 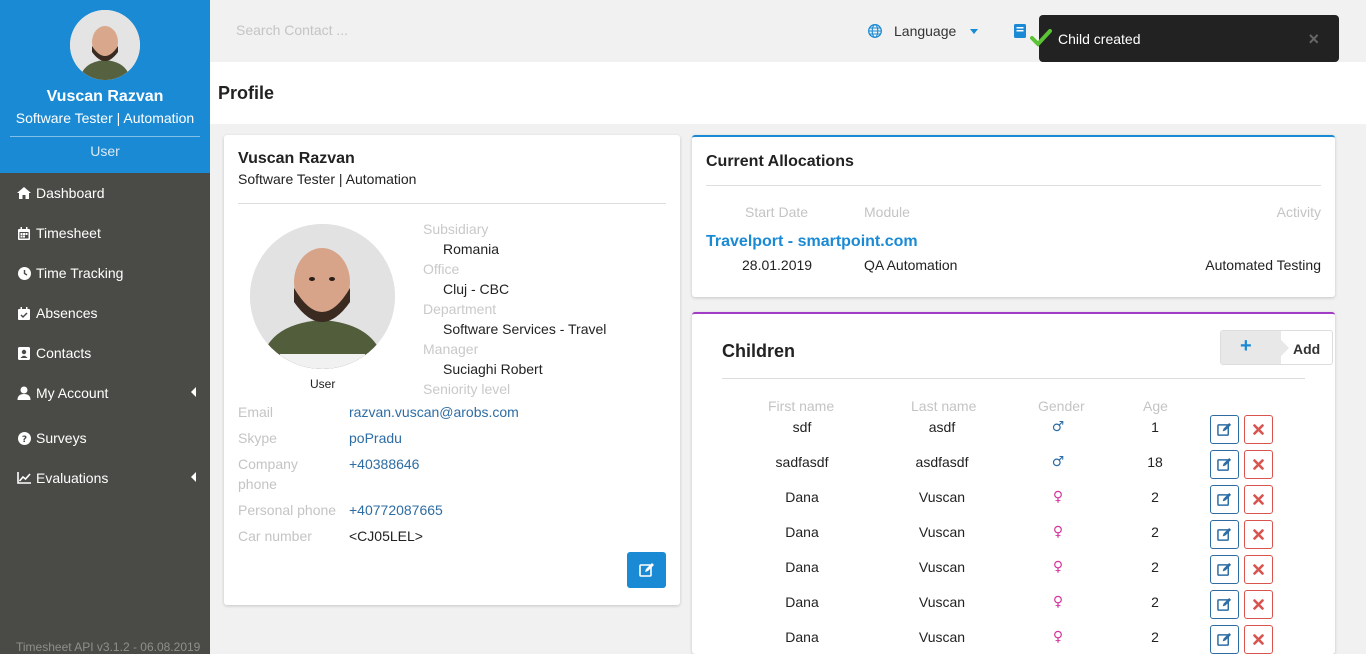 What do you see at coordinates (525, 329) in the screenshot?
I see `department-value: Software Services - Travel` at bounding box center [525, 329].